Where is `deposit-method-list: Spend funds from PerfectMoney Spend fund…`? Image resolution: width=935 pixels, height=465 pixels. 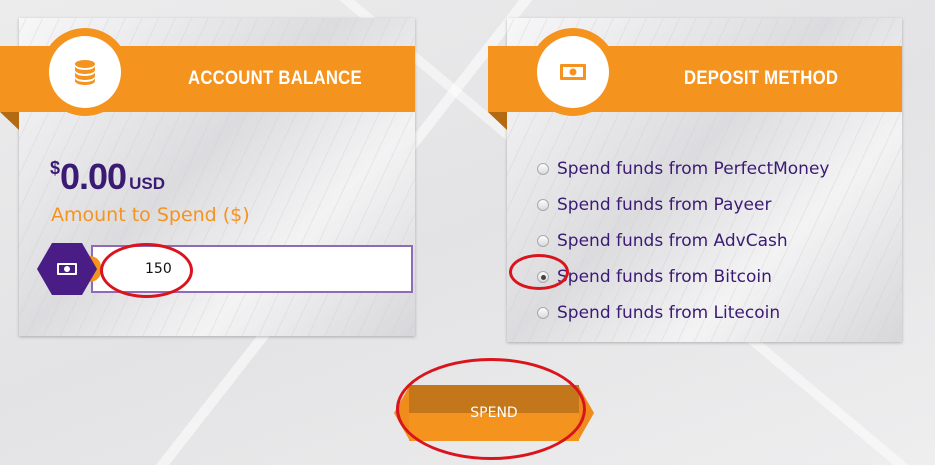 deposit-method-list: Spend funds from PerfectMoney Spend fund… is located at coordinates (683, 241).